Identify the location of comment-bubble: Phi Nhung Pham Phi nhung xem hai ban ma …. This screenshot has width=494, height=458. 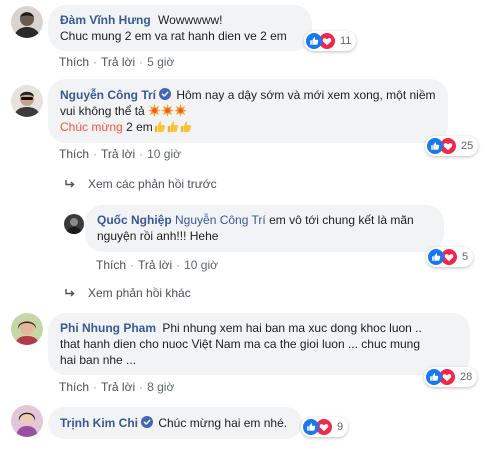
(259, 344).